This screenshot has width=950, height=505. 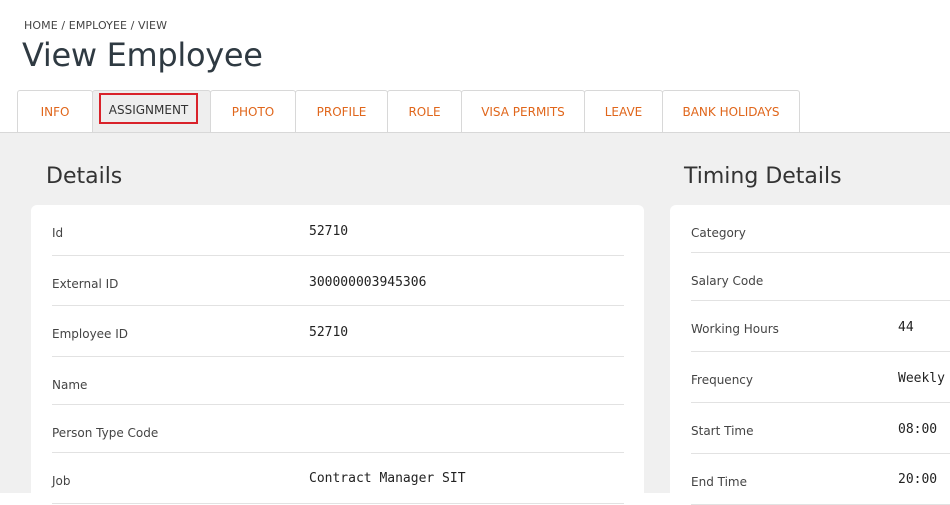 I want to click on detail-row-employee-id: Employee ID 52710, so click(x=338, y=331).